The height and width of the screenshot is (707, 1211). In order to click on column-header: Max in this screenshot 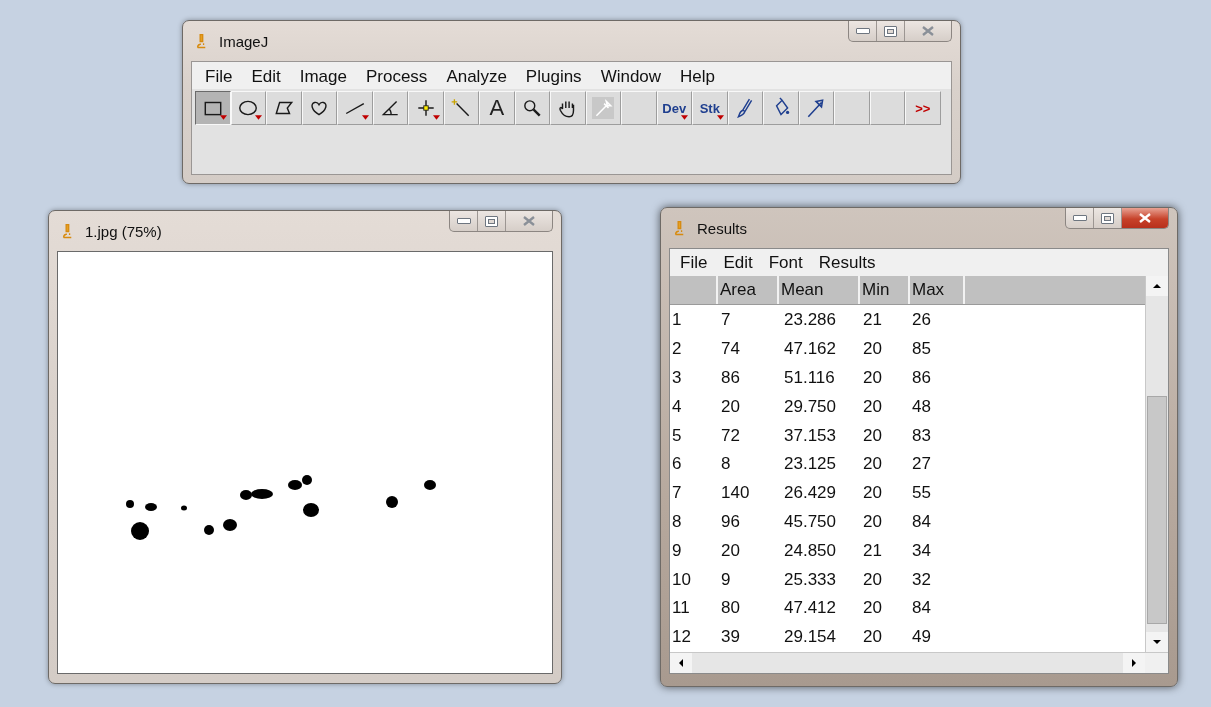, I will do `click(937, 290)`.